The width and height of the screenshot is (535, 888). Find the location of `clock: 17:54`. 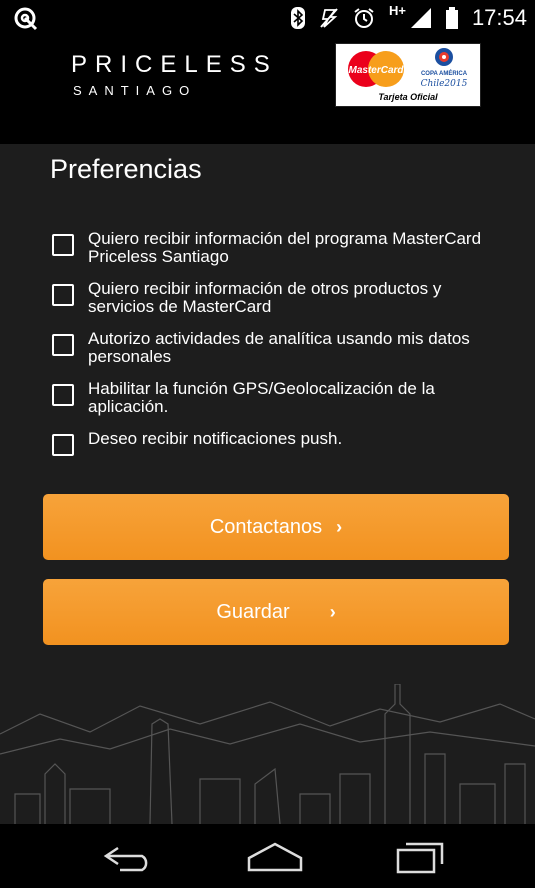

clock: 17:54 is located at coordinates (499, 17).